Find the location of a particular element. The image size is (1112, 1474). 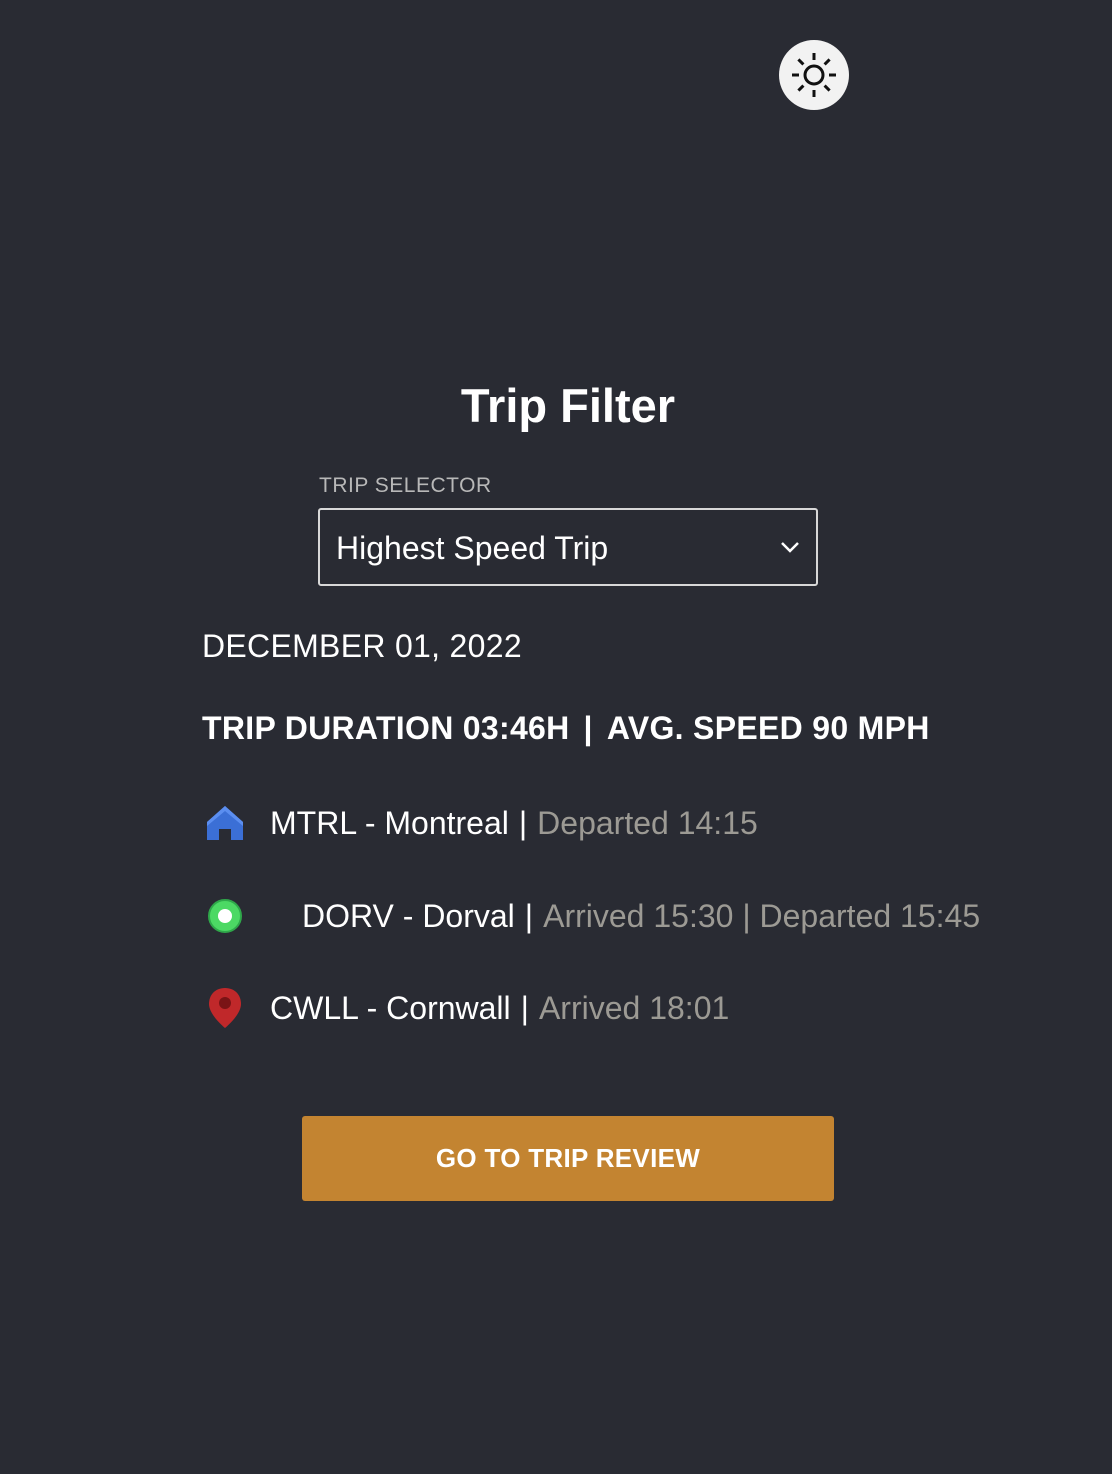

trip-selector-dropdown: Highest Speed Trip is located at coordinates (568, 547).